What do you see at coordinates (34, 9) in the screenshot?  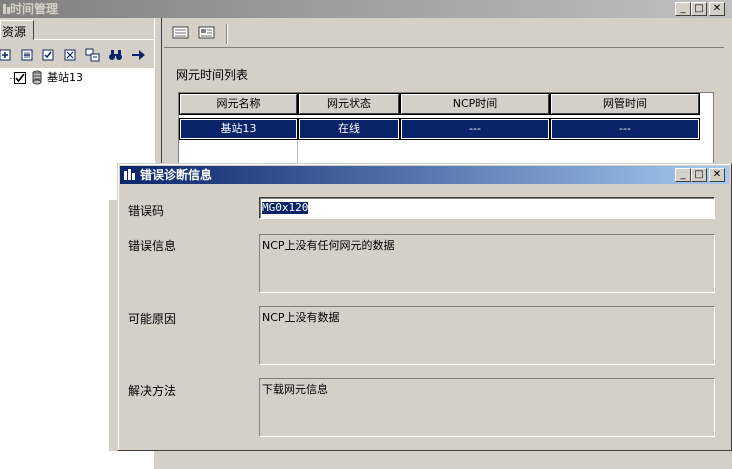 I see `outer-window-title: 时间管理` at bounding box center [34, 9].